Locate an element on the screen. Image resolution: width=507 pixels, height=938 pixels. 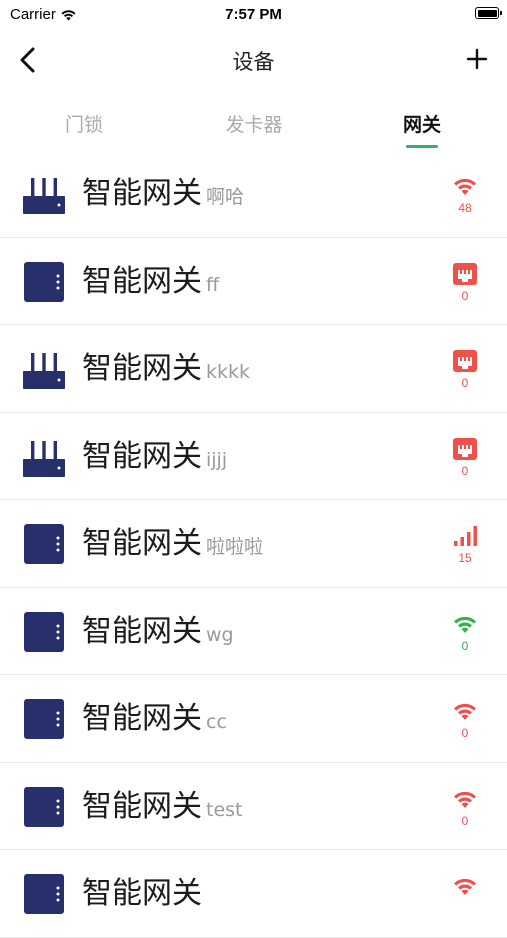
device-name-group: 智能网关 ff is located at coordinates (150, 283).